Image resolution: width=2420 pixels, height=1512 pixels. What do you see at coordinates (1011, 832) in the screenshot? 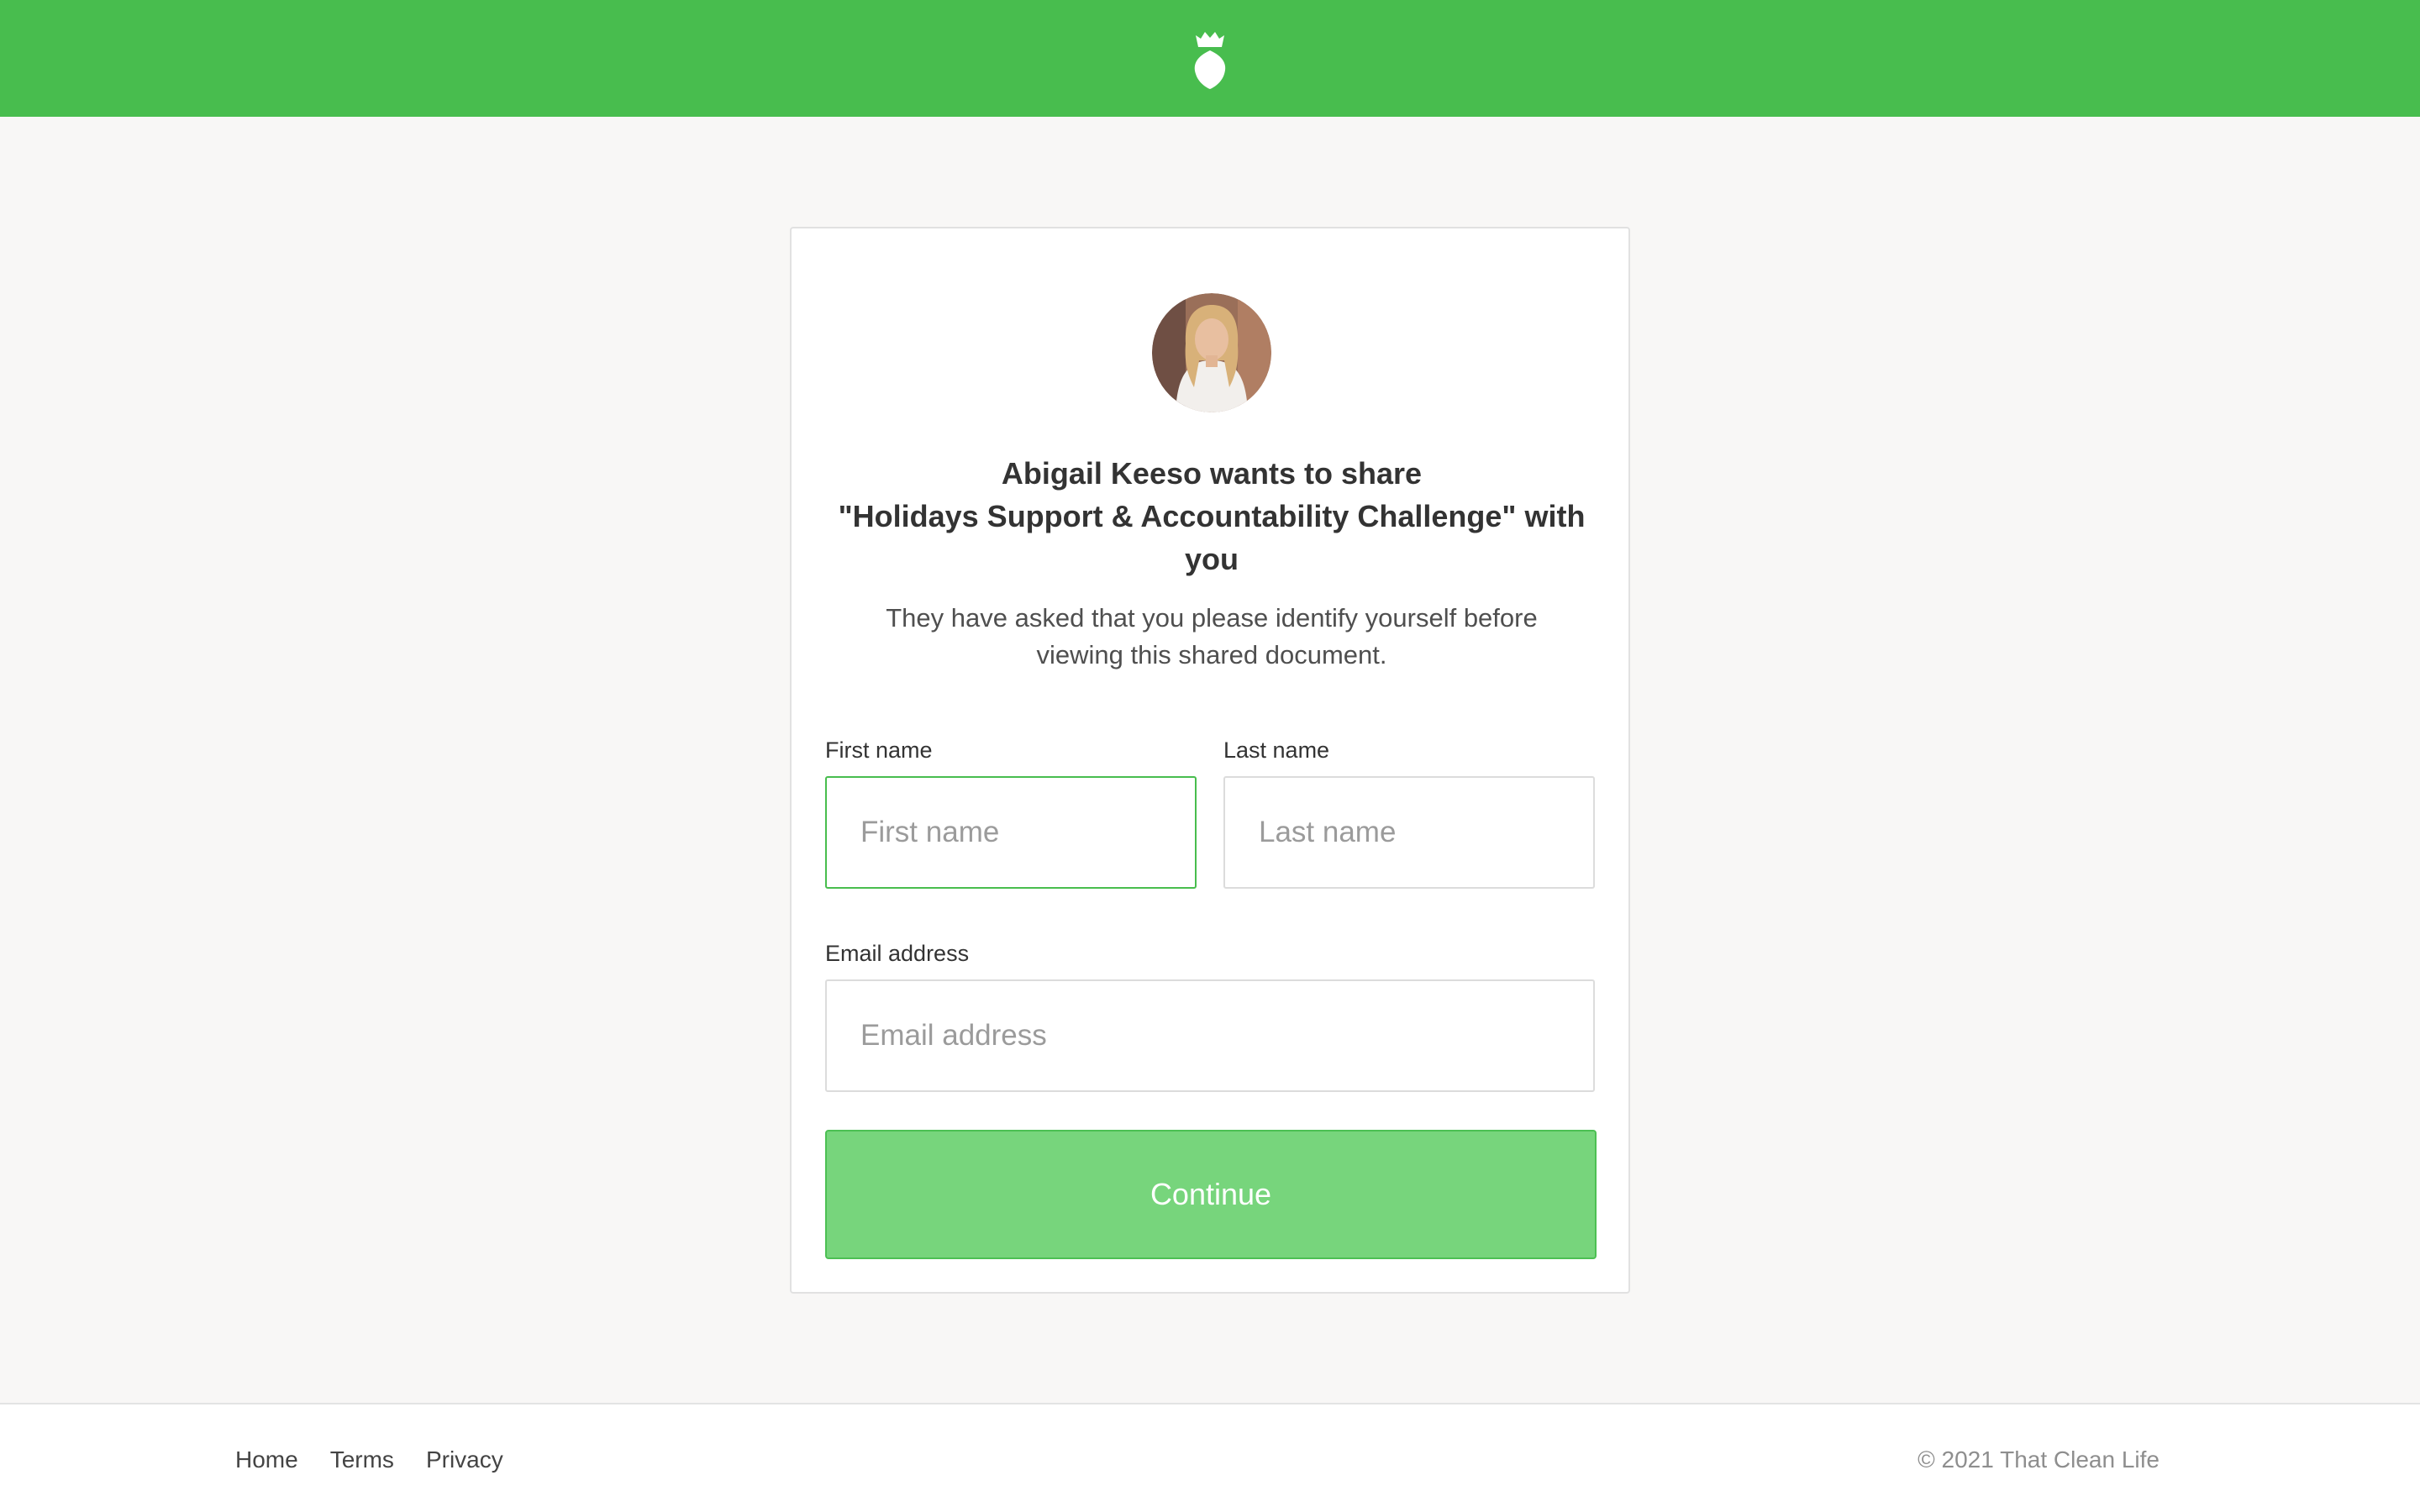
I see `first-name-field` at bounding box center [1011, 832].